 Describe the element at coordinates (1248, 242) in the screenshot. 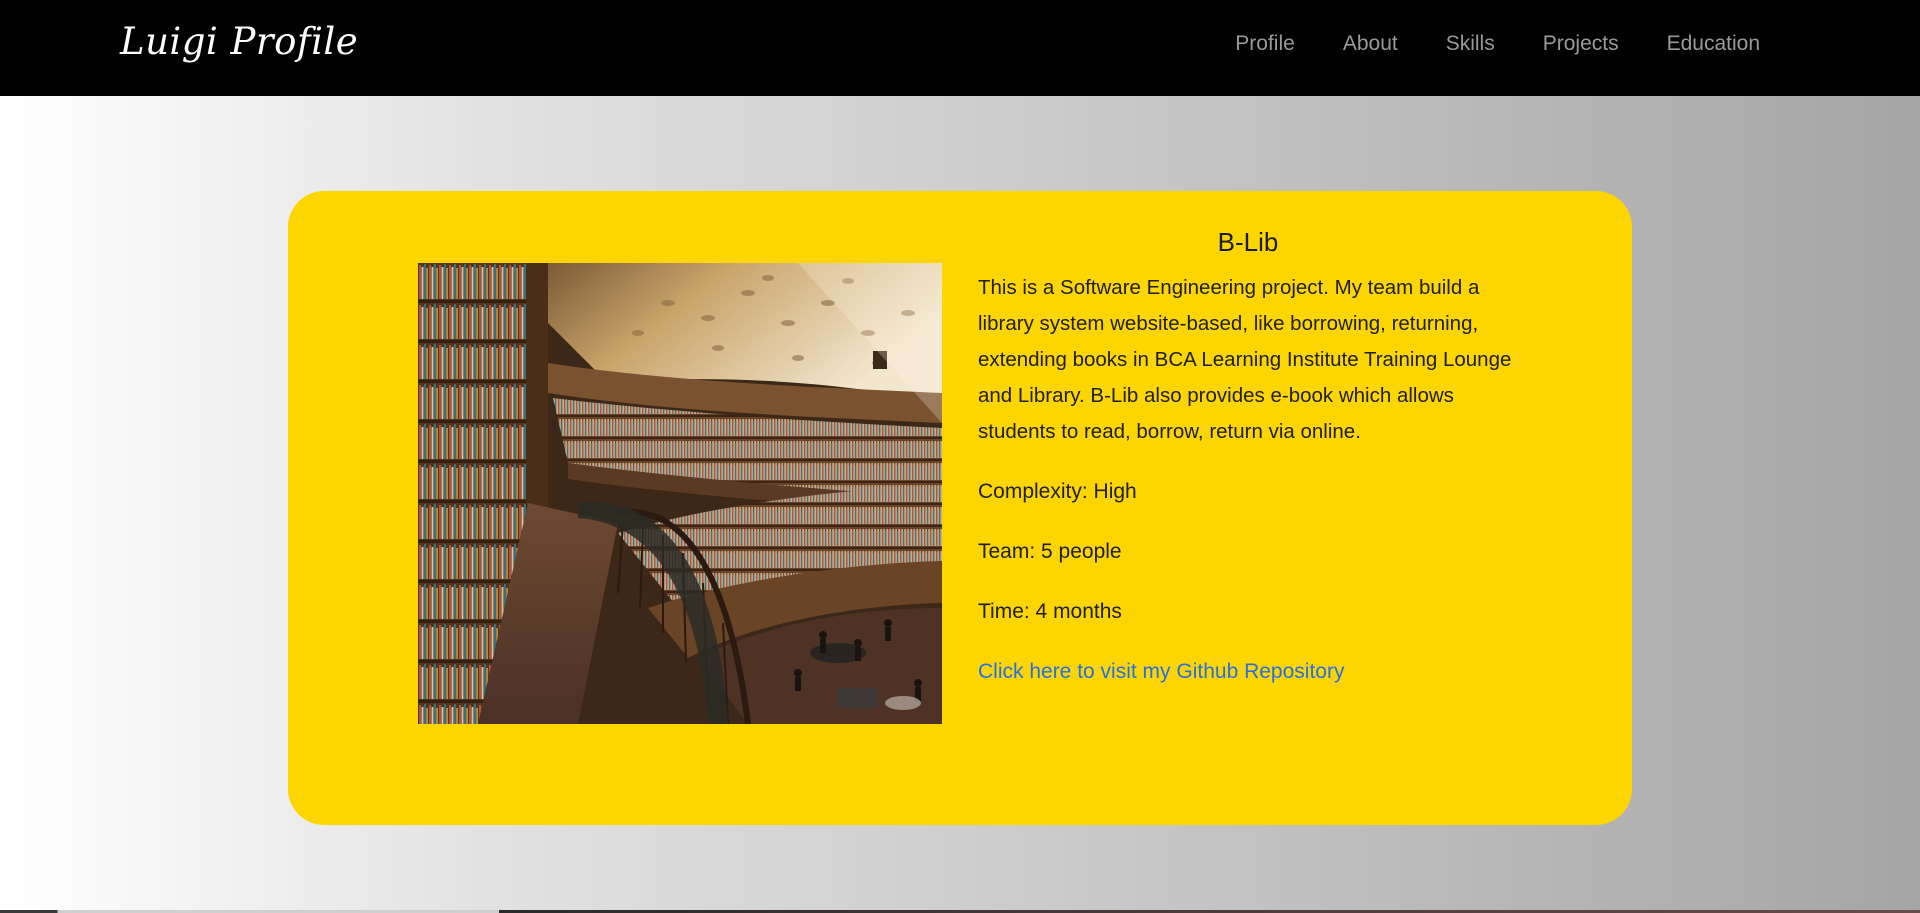

I see `project-title: B-Lib` at that location.